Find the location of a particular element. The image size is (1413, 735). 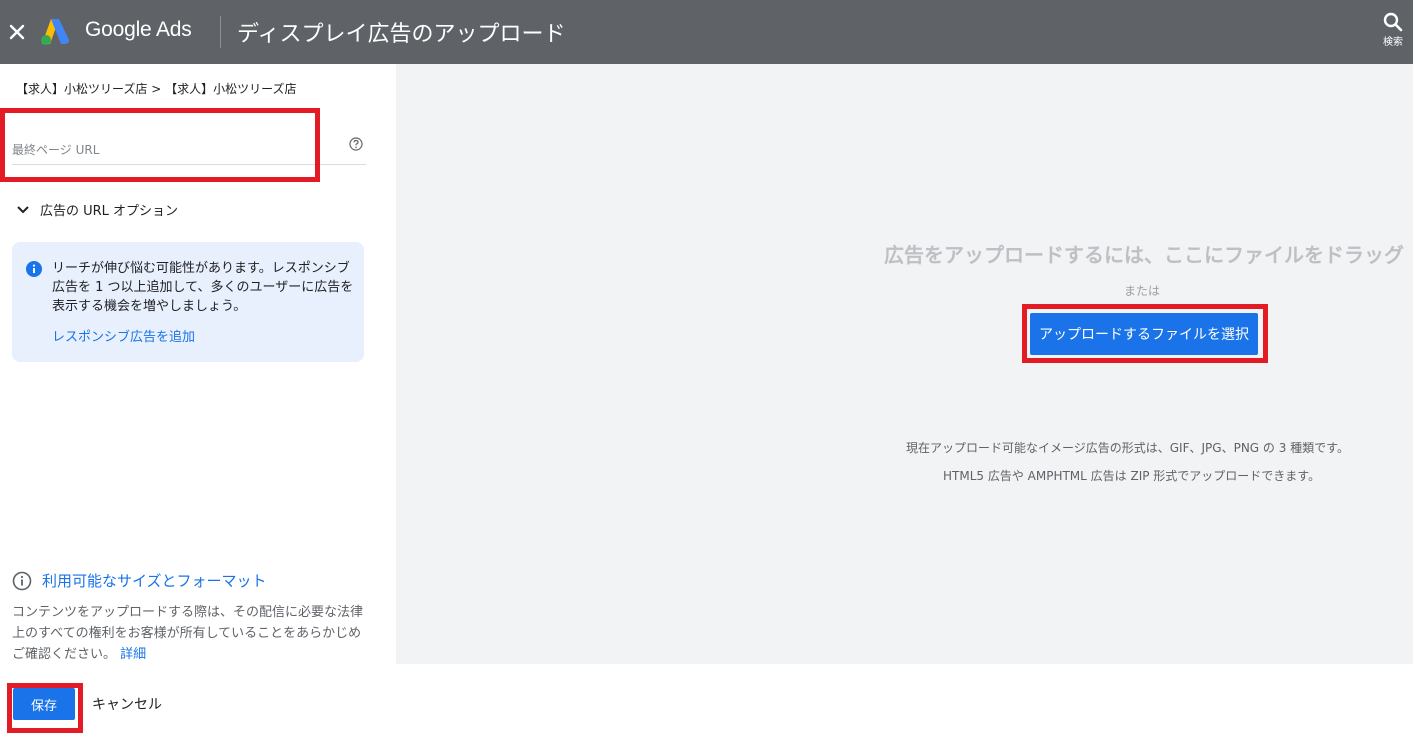

header-divider is located at coordinates (220, 32).